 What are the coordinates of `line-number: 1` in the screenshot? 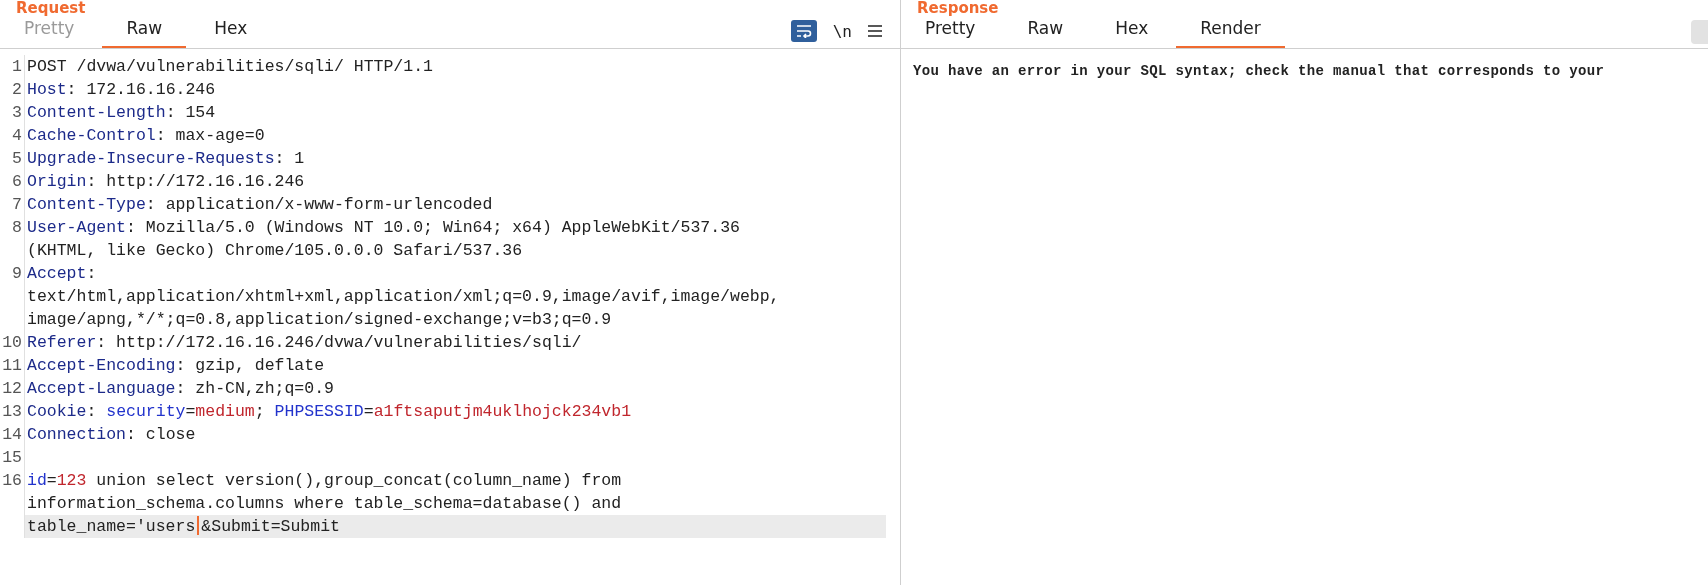 It's located at (12, 66).